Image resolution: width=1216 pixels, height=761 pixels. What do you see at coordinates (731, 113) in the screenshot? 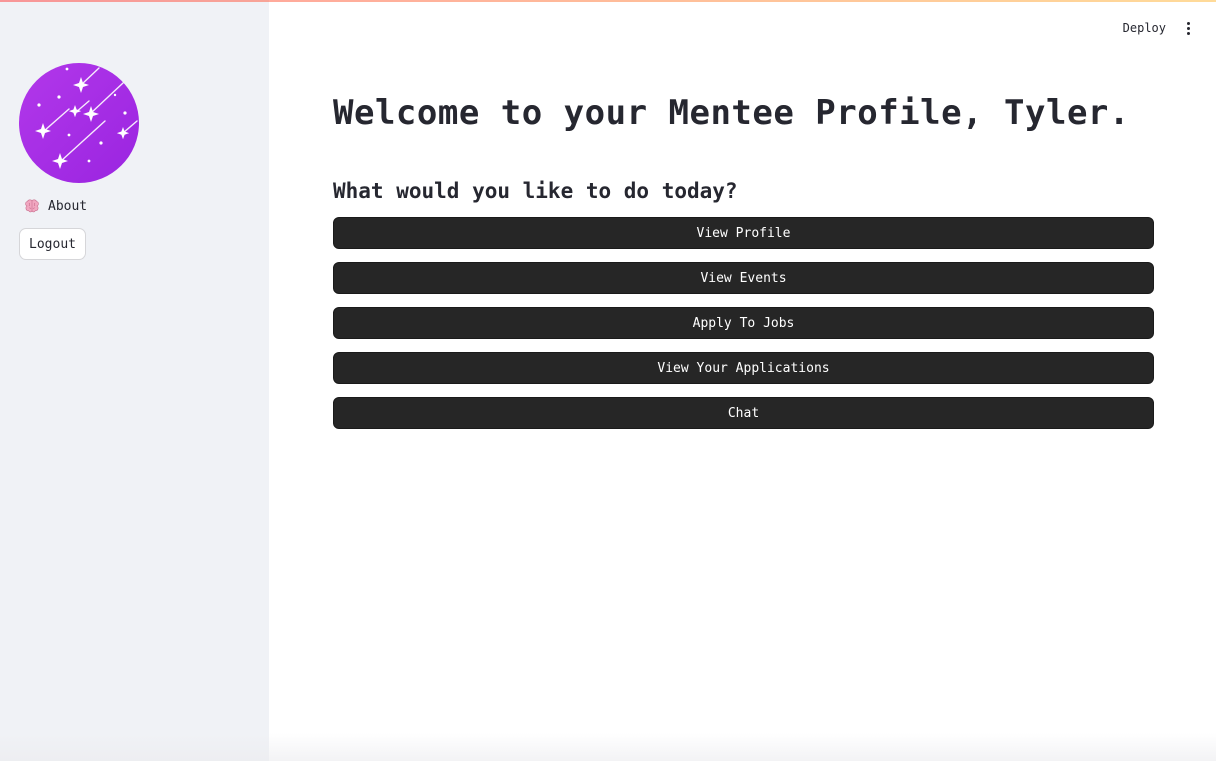
I see `page-title: Welcome to your Mentee Profile, Tyler.` at bounding box center [731, 113].